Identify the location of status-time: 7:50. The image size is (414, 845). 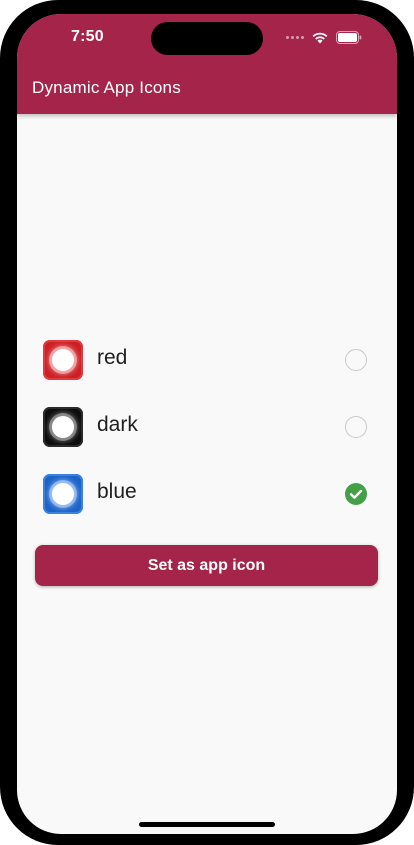
(87, 36).